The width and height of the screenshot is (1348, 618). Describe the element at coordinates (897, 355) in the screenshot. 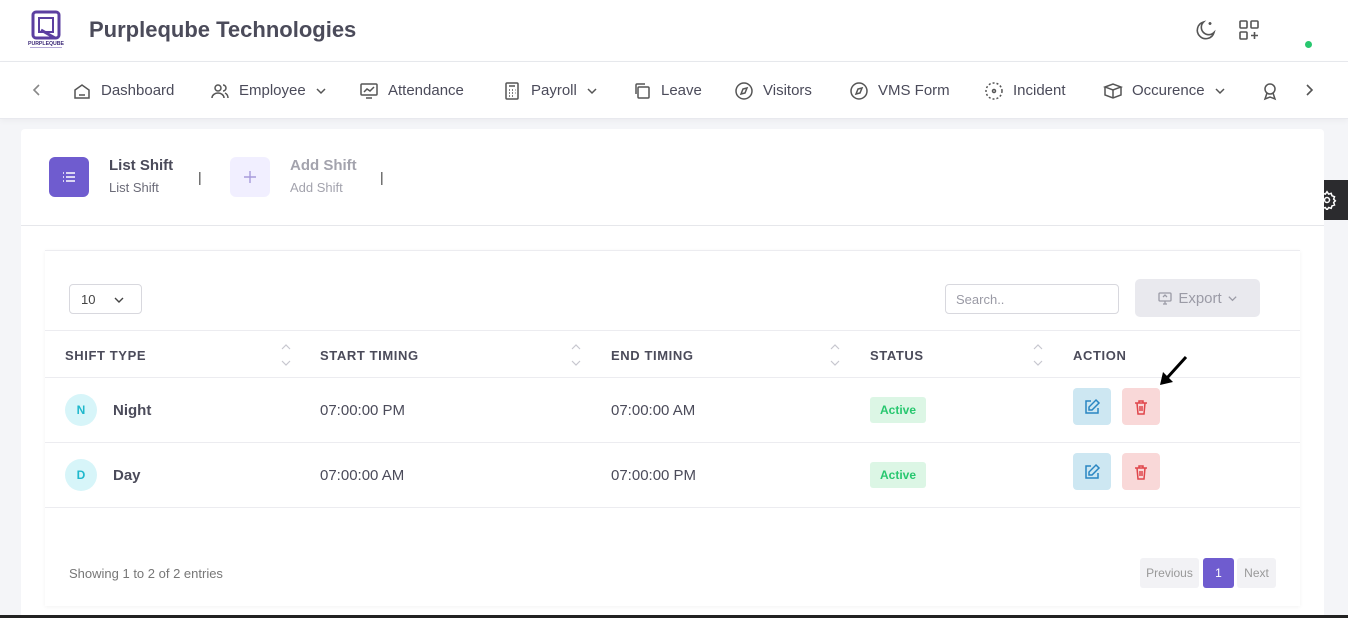

I see `column-header-status: STATUS` at that location.